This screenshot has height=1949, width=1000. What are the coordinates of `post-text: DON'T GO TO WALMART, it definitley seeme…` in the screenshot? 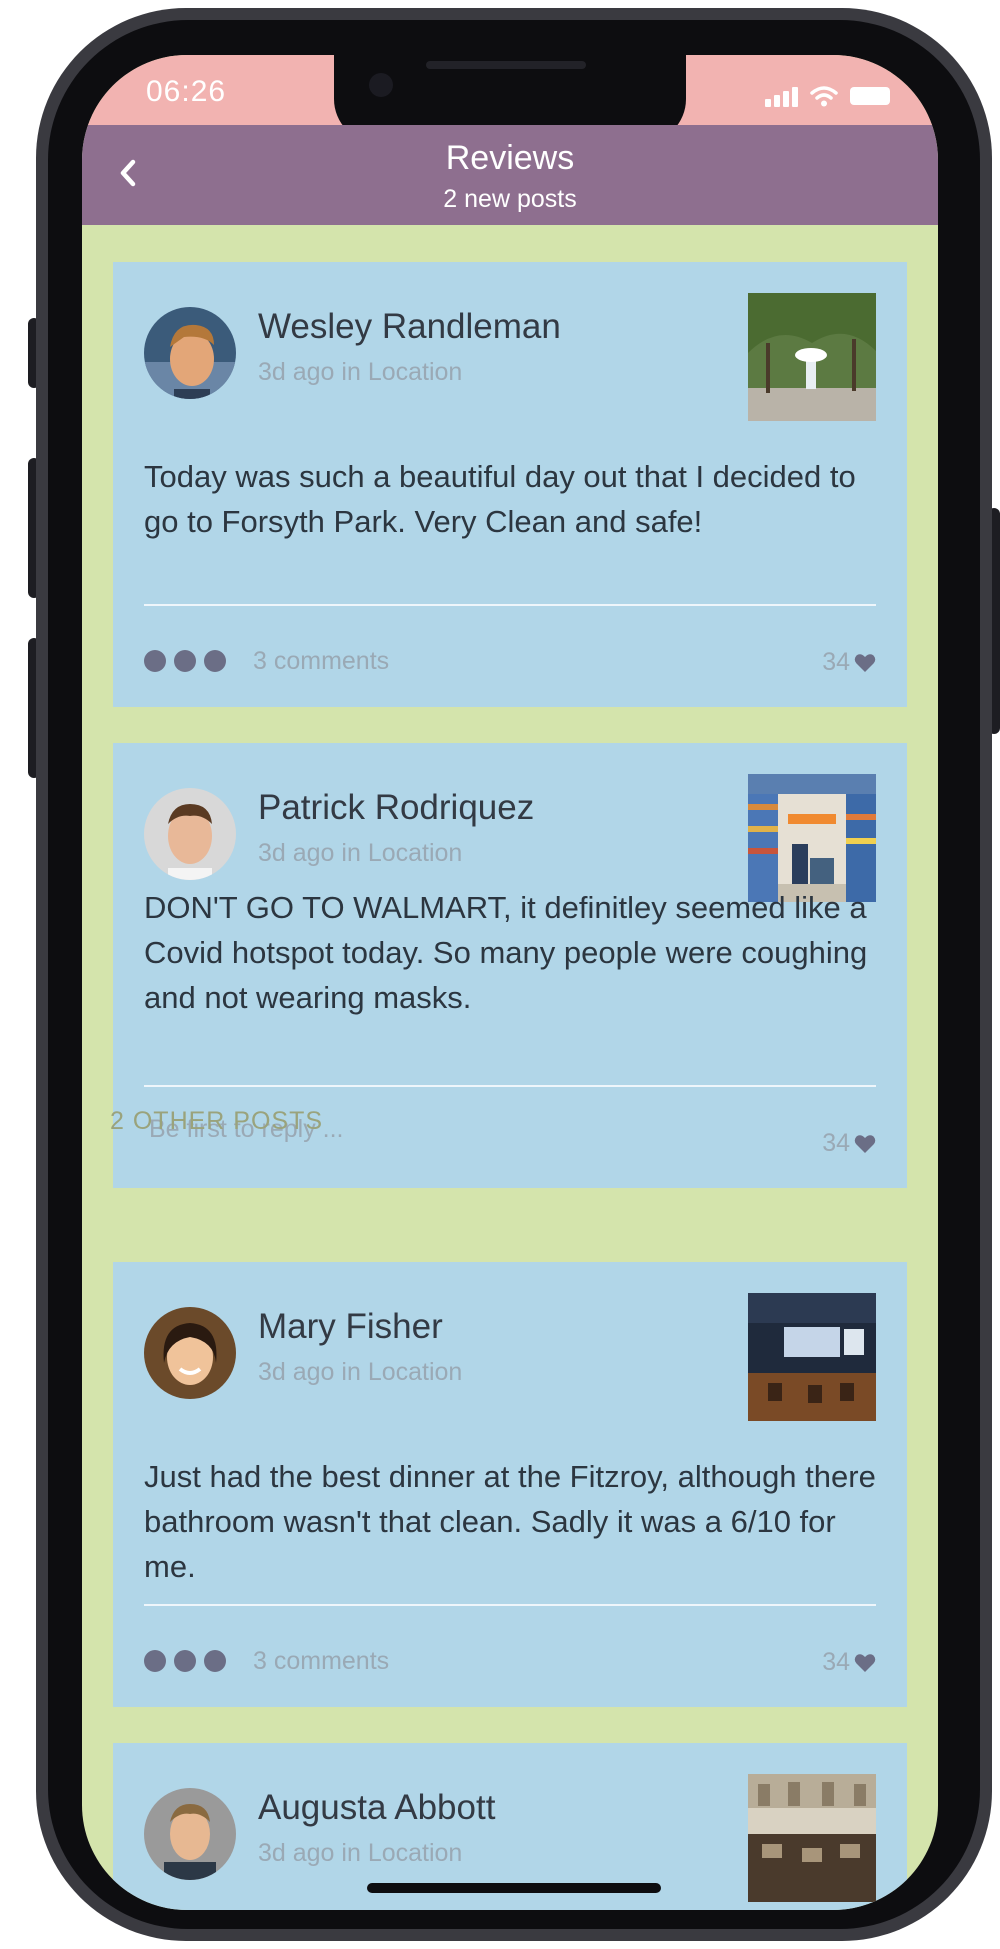 It's located at (506, 952).